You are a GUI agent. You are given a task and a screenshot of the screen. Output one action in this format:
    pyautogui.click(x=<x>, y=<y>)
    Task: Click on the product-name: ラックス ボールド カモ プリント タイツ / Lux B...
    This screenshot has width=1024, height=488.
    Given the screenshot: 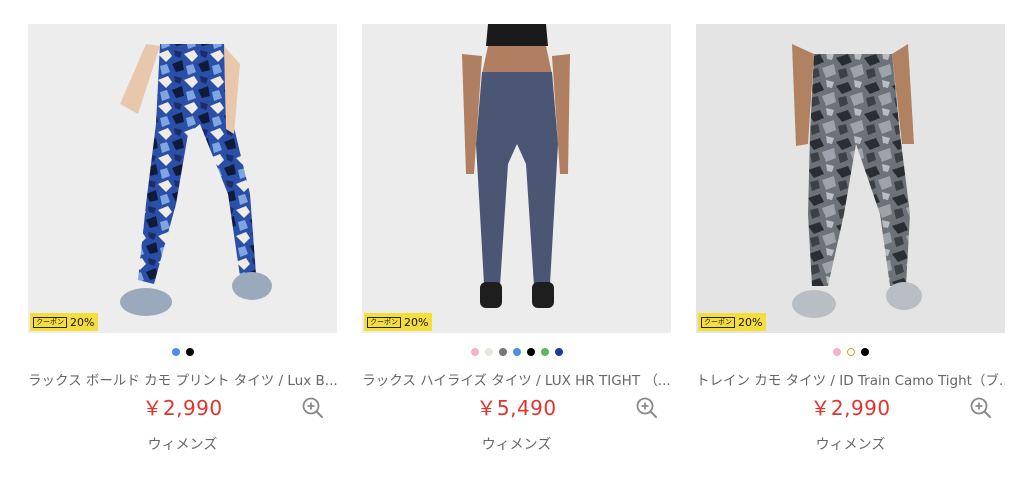 What is the action you would take?
    pyautogui.click(x=182, y=379)
    